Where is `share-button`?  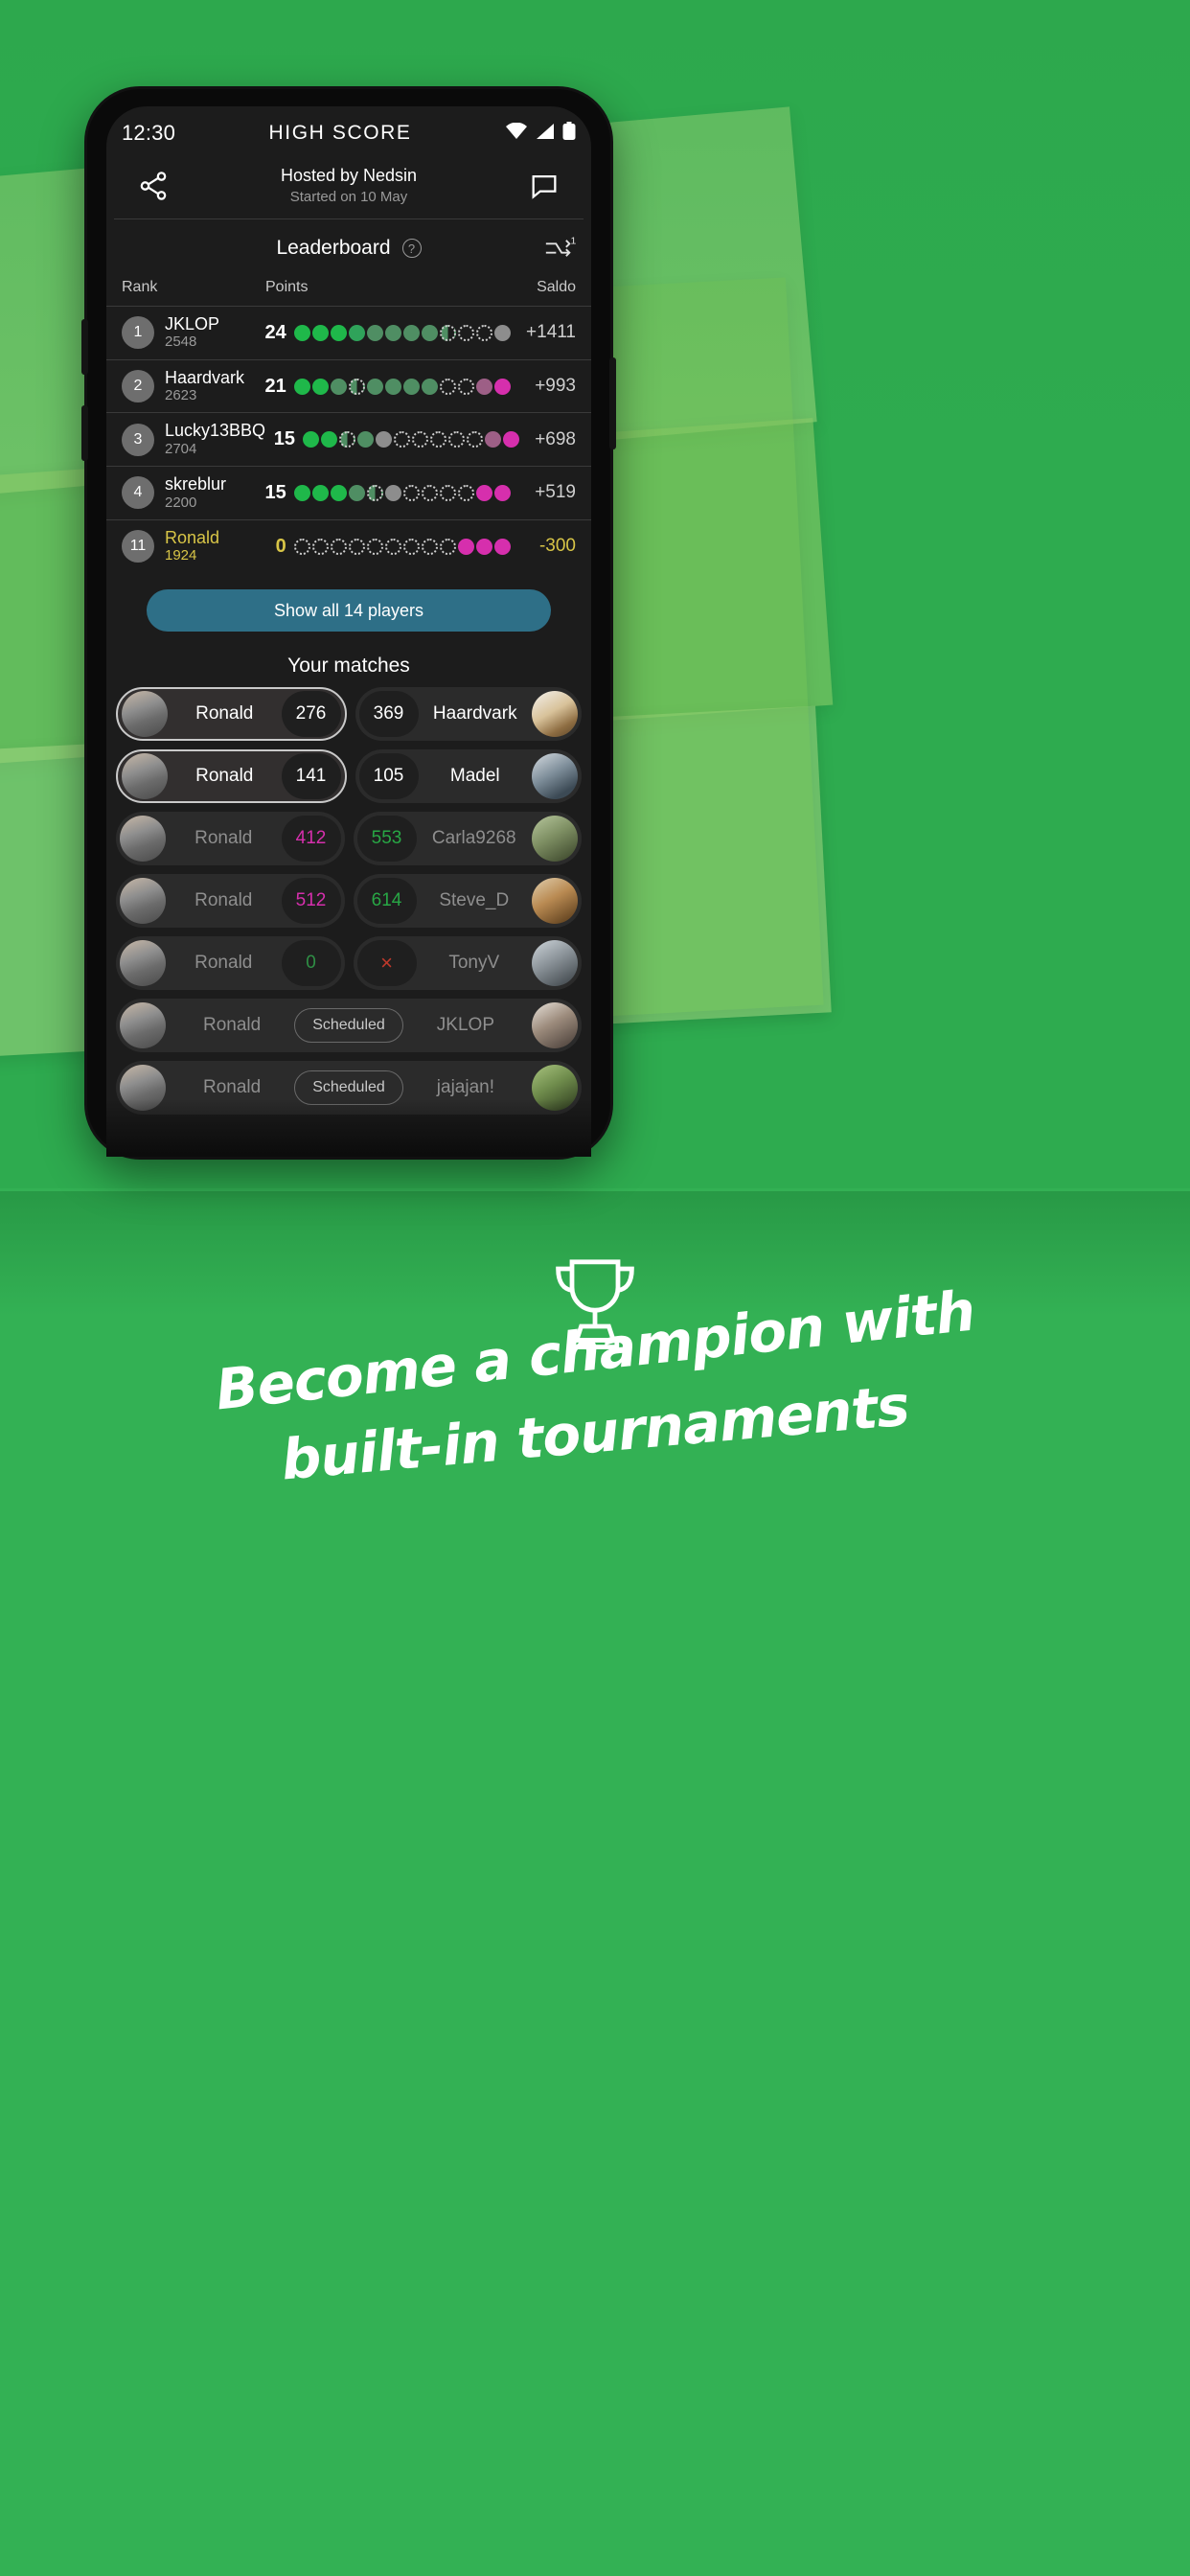
share-button is located at coordinates (153, 186).